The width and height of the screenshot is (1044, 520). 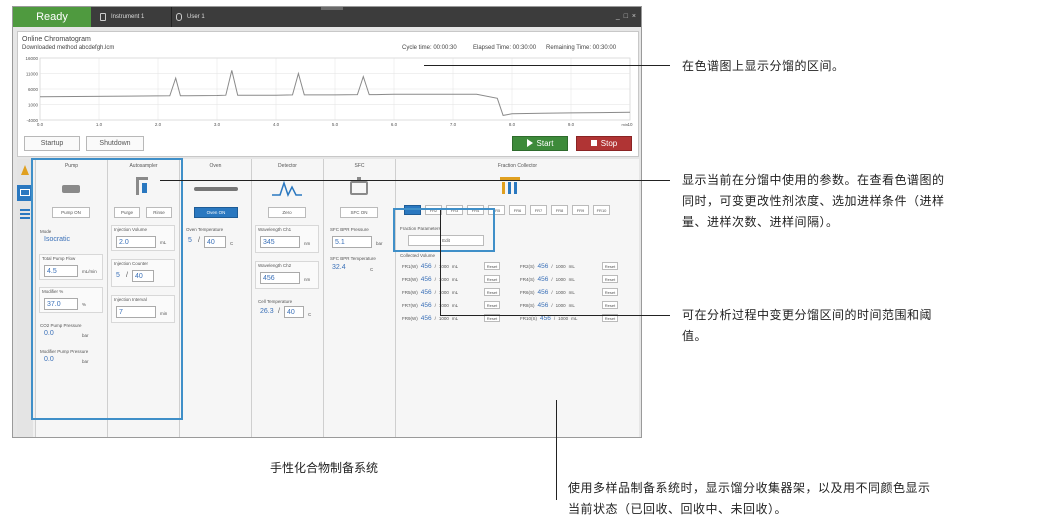 I want to click on annotation-3: 可在分析过程中变更分馏区间的时间范围和阈 值。, so click(x=807, y=326).